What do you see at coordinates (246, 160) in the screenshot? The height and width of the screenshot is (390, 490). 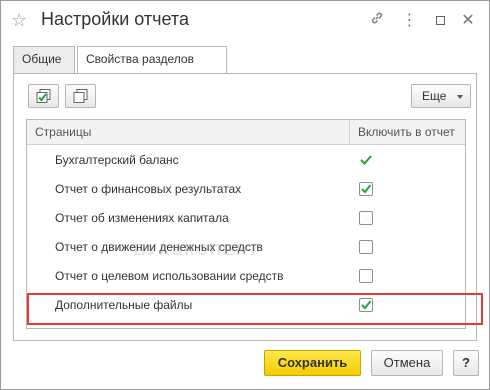 I see `table-row: Бухгалтерский баланс` at bounding box center [246, 160].